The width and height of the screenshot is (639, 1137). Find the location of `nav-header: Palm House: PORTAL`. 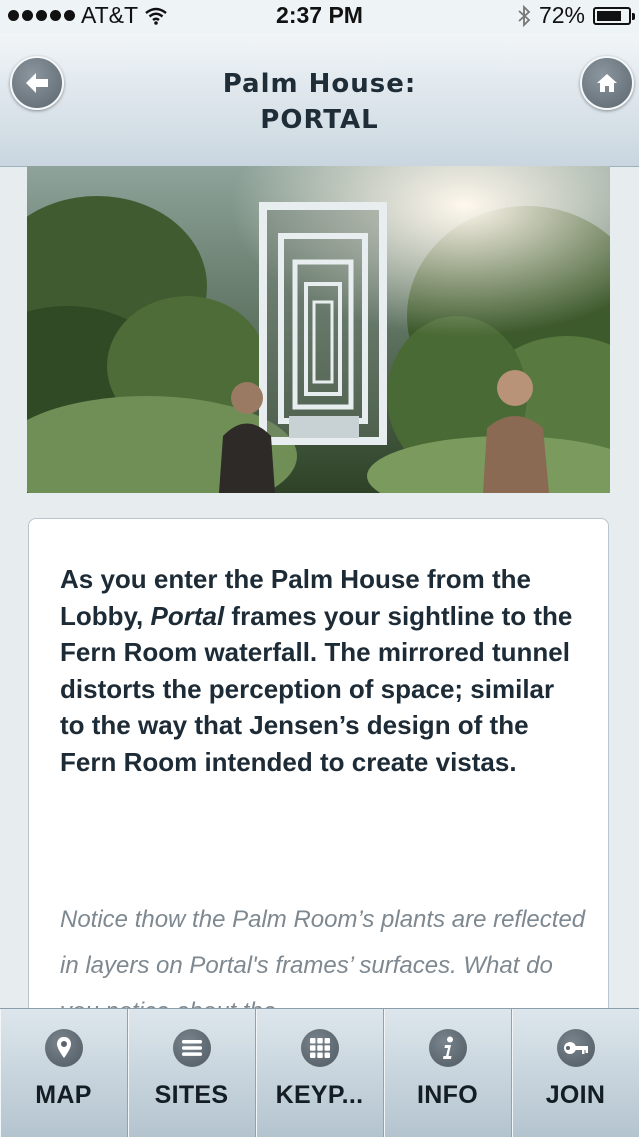

nav-header: Palm House: PORTAL is located at coordinates (319, 100).